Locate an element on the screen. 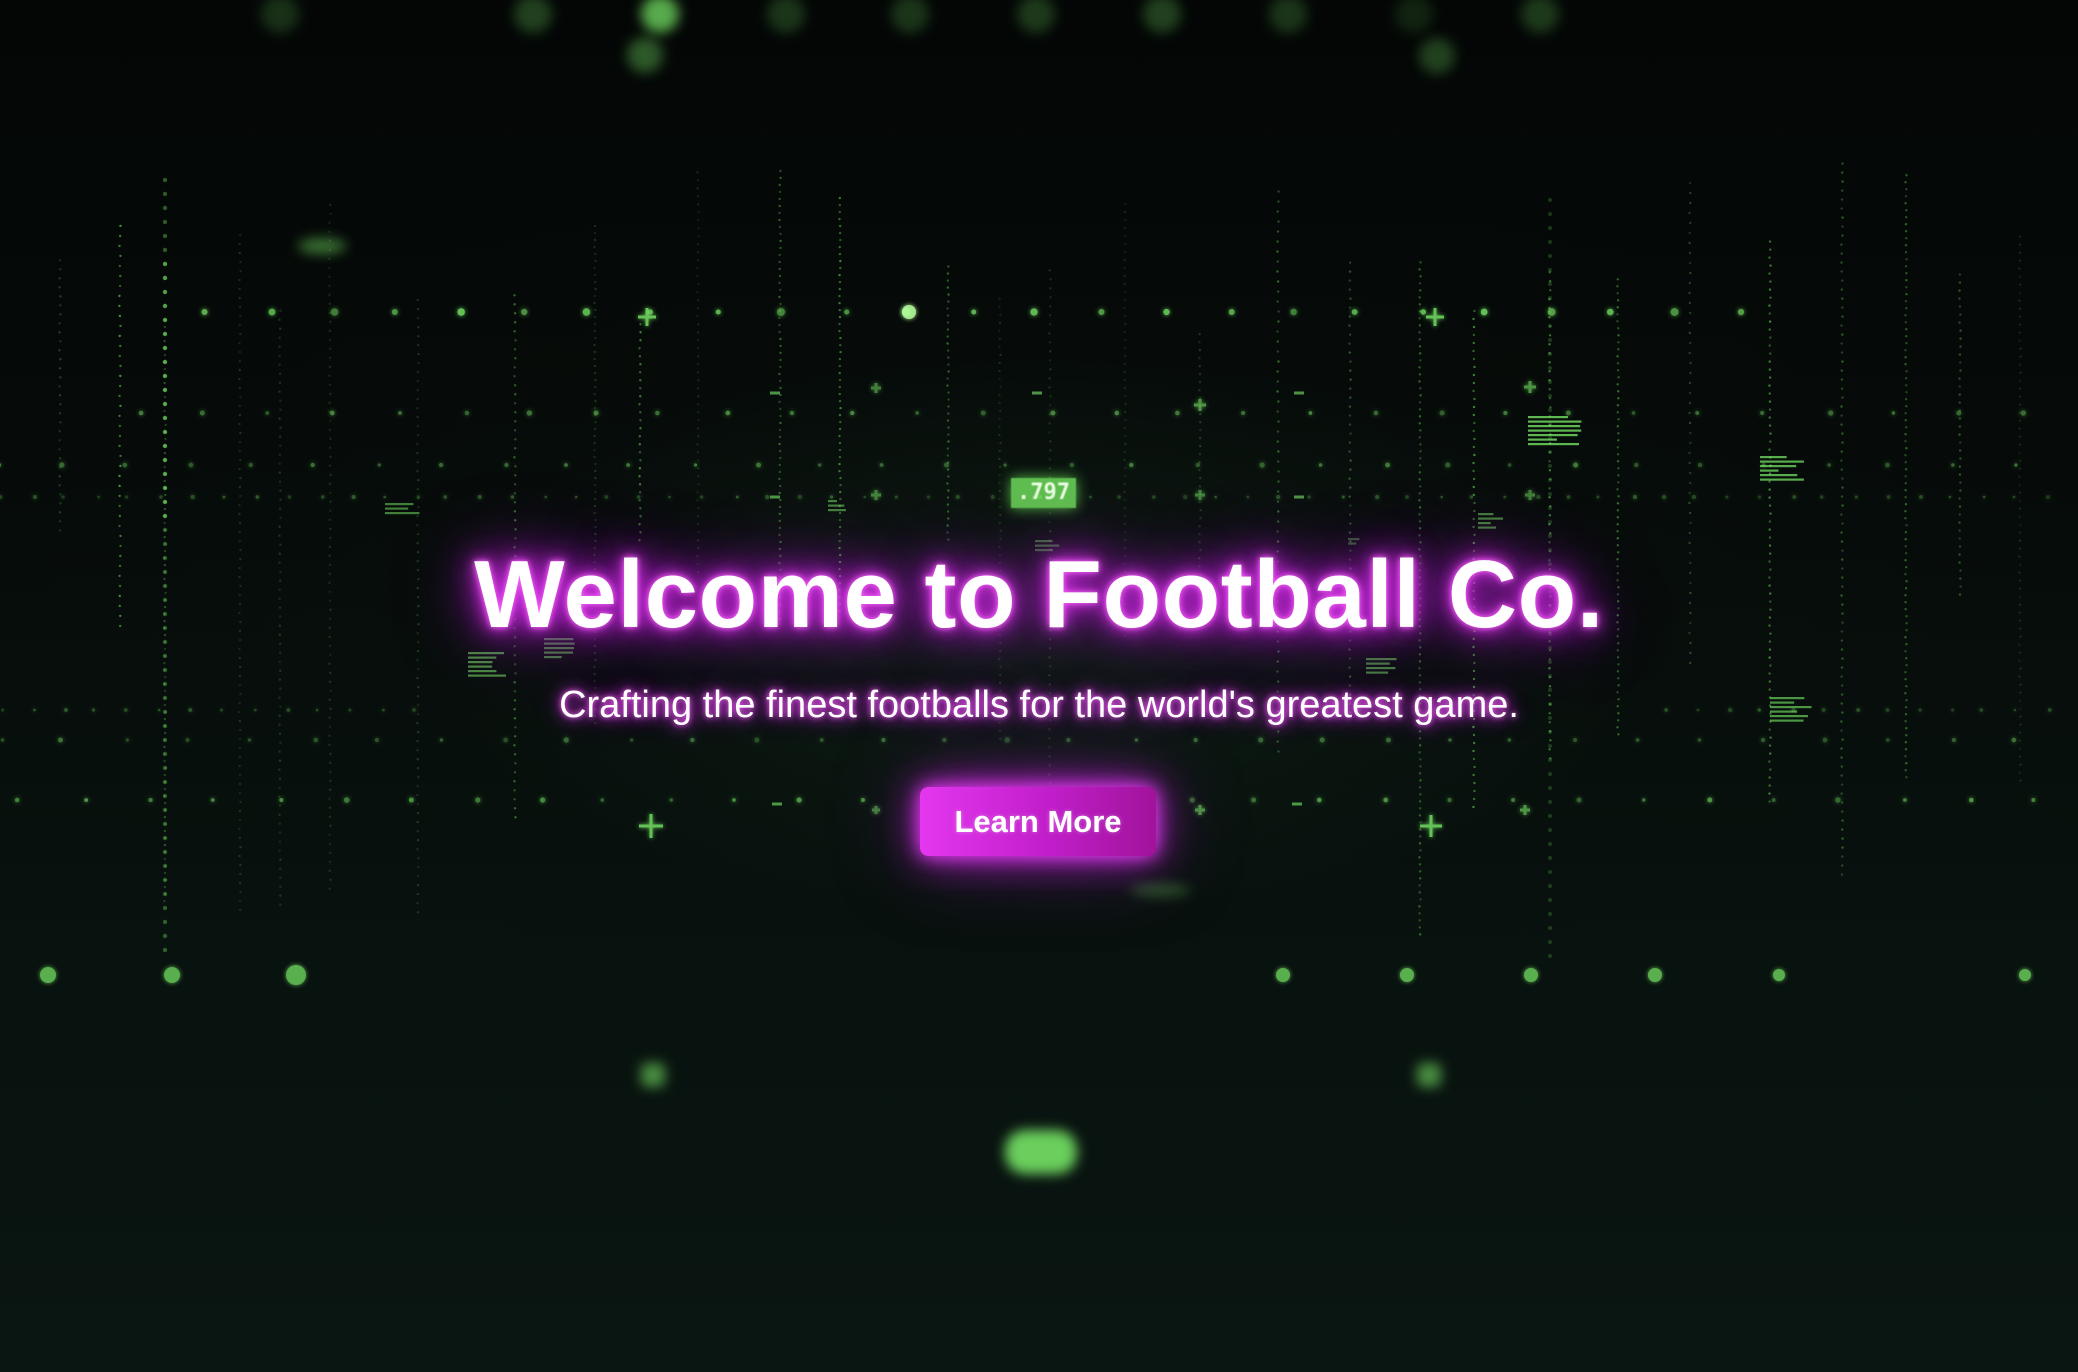 The height and width of the screenshot is (1372, 2078). hero-title: Welcome to Football Co. is located at coordinates (1039, 594).